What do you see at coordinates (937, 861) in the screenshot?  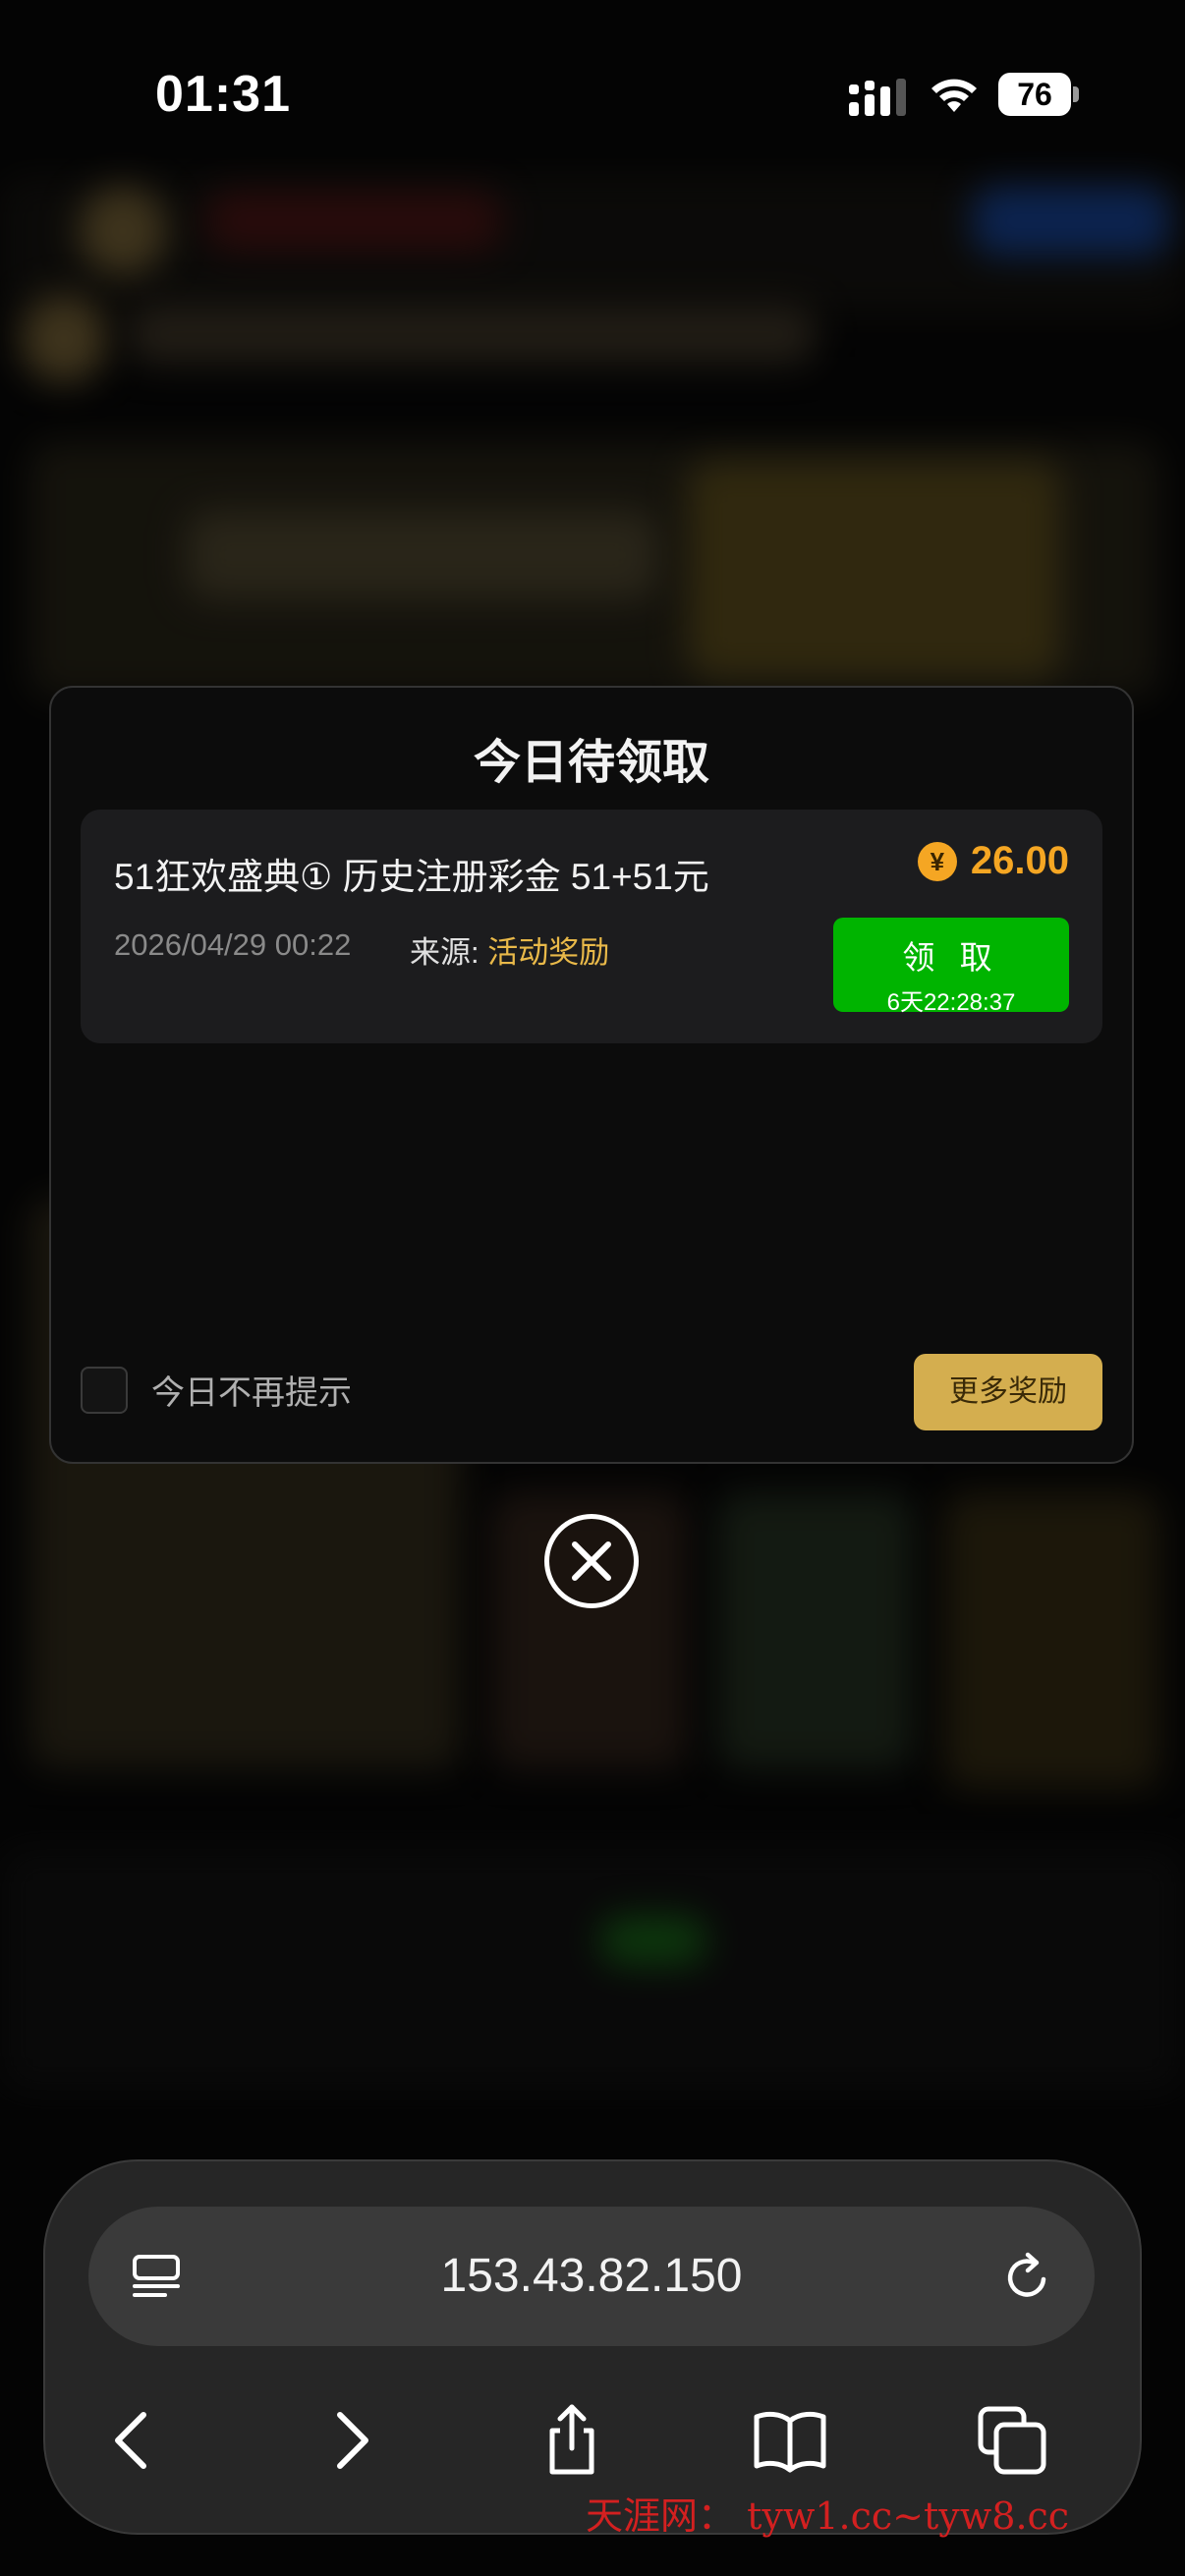 I see `coin-icon: ¥` at bounding box center [937, 861].